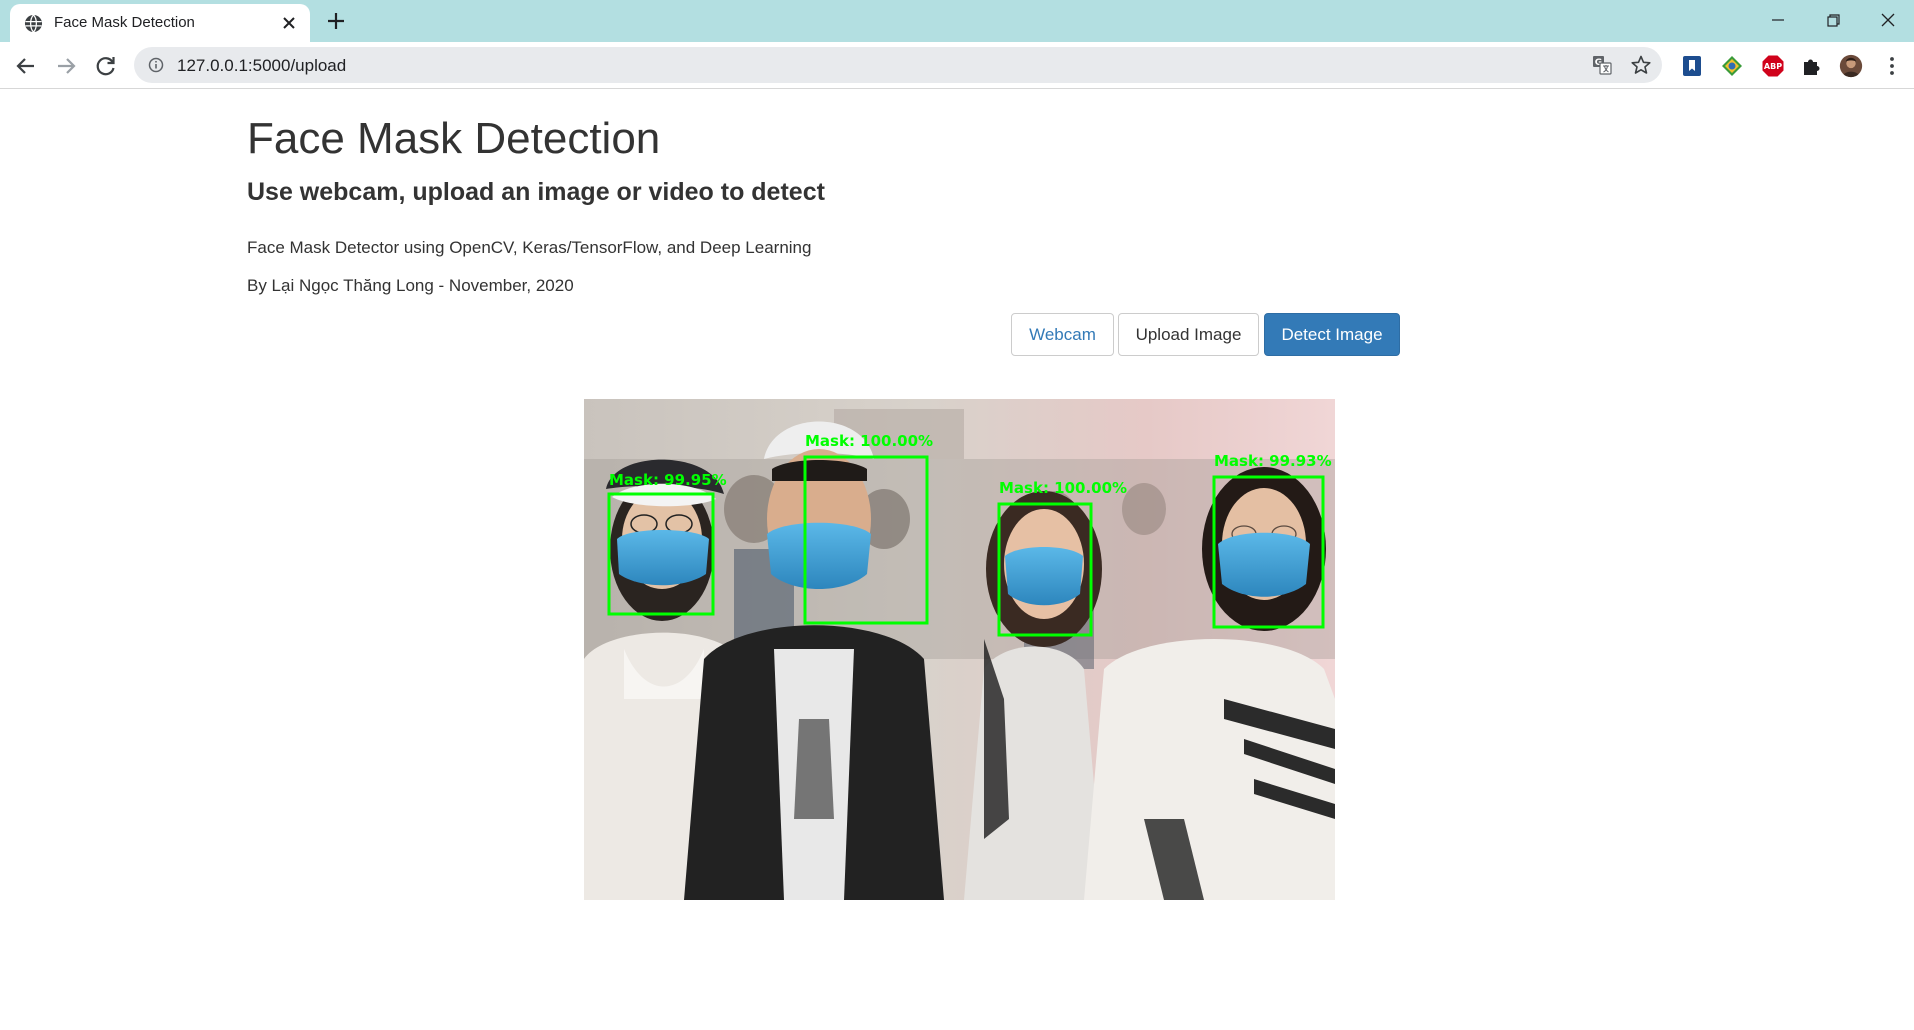 This screenshot has height=1030, width=1914. Describe the element at coordinates (410, 285) in the screenshot. I see `author-text: By Lại Ngọc Thăng Long - November, 2020` at that location.